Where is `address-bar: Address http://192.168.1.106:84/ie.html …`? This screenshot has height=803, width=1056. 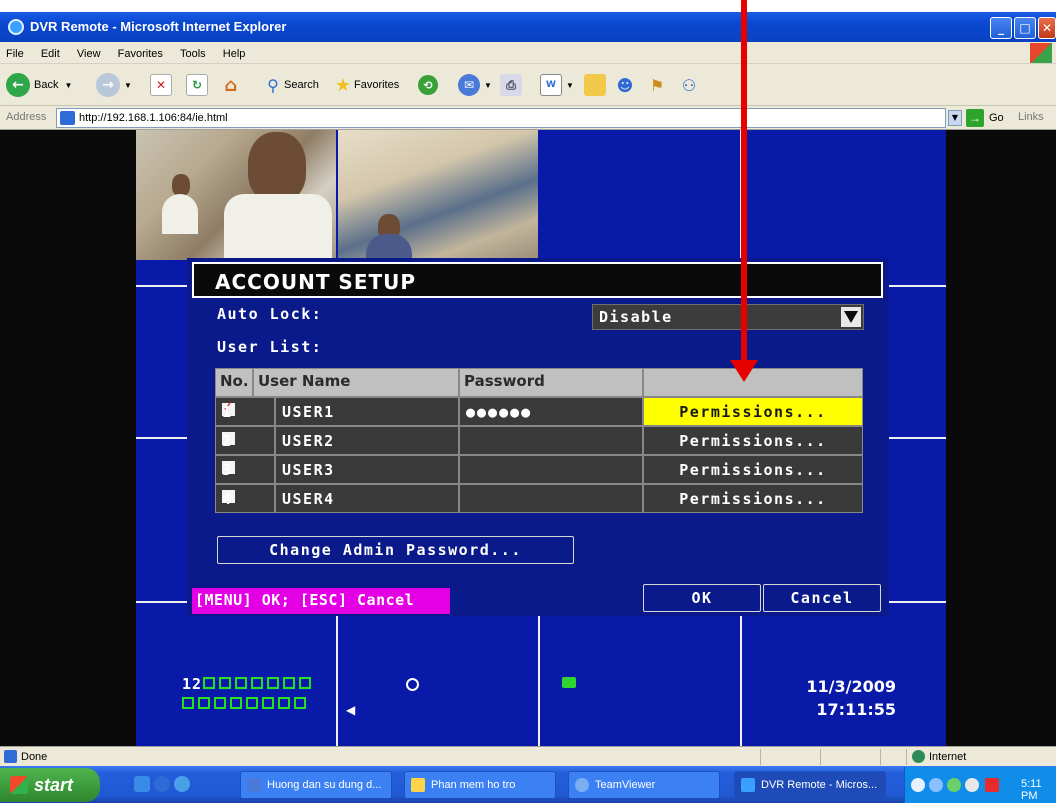 address-bar: Address http://192.168.1.106:84/ie.html … is located at coordinates (528, 118).